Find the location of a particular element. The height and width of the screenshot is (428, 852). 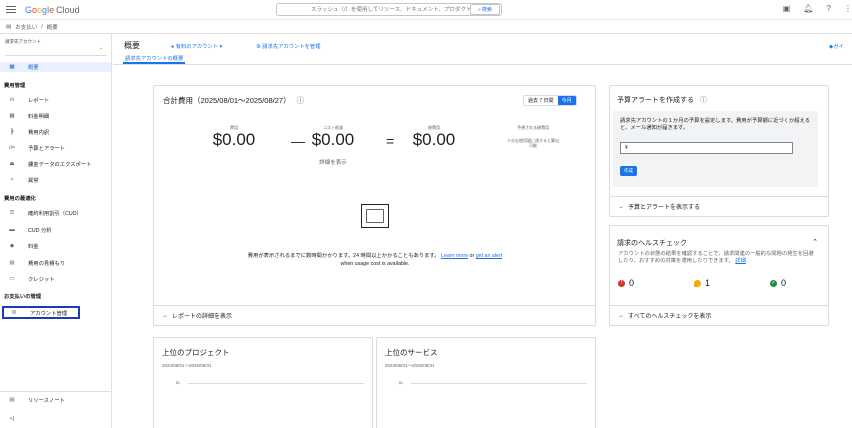

view-report-details-link: → レポートの詳細を表示 is located at coordinates (374, 315).